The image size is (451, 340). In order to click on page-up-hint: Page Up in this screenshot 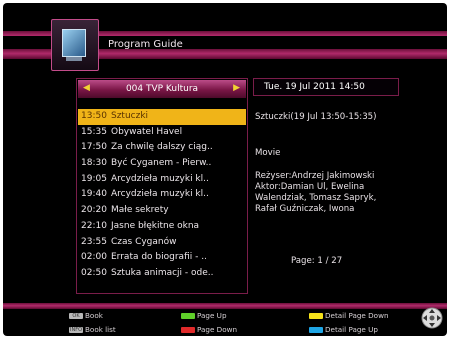, I will do `click(204, 315)`.